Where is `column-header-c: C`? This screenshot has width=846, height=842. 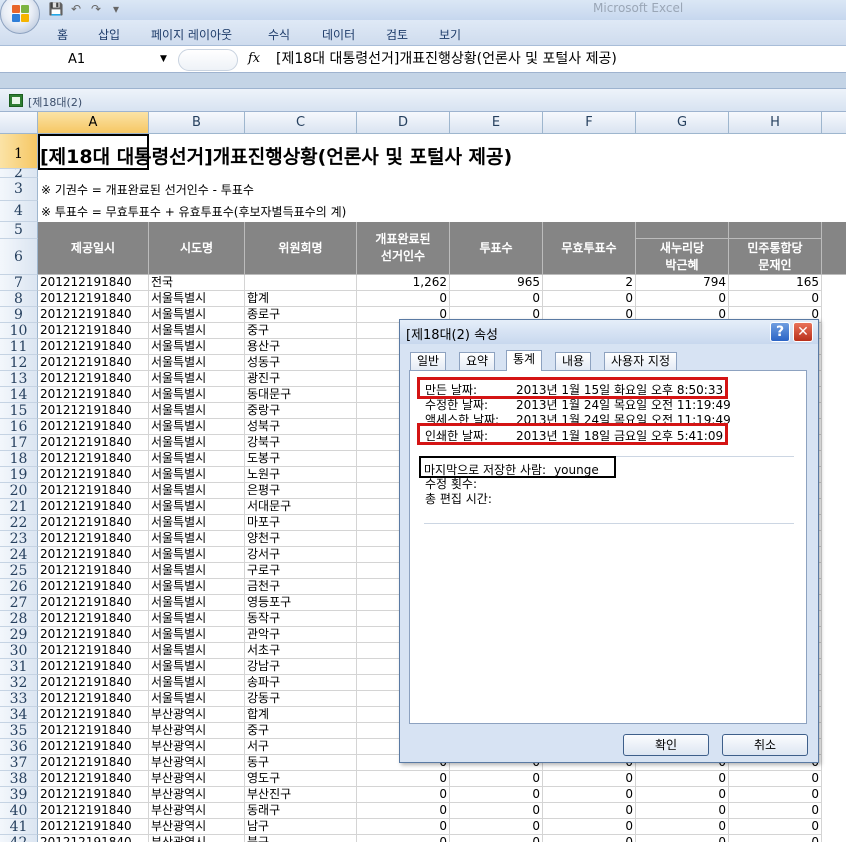
column-header-c: C is located at coordinates (301, 123).